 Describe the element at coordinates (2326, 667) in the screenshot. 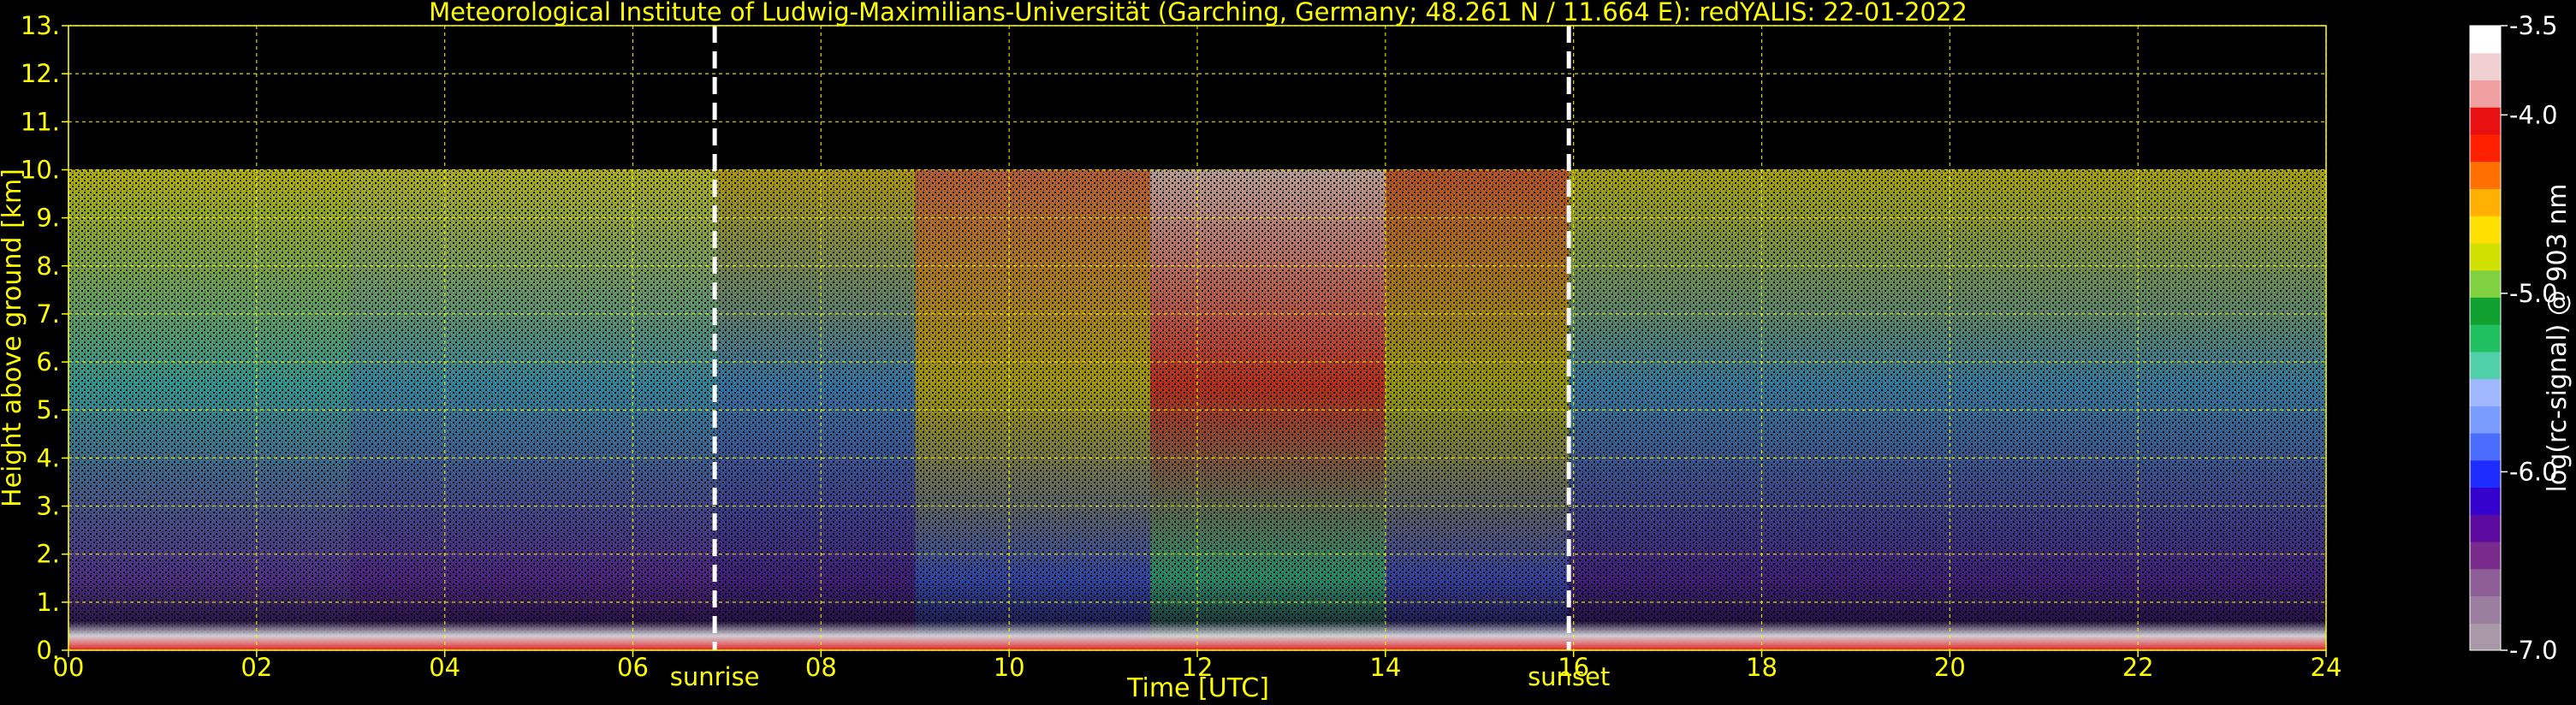

I see `x-tick-label: 24` at that location.